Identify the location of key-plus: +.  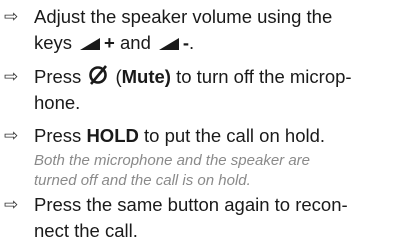
(109, 42).